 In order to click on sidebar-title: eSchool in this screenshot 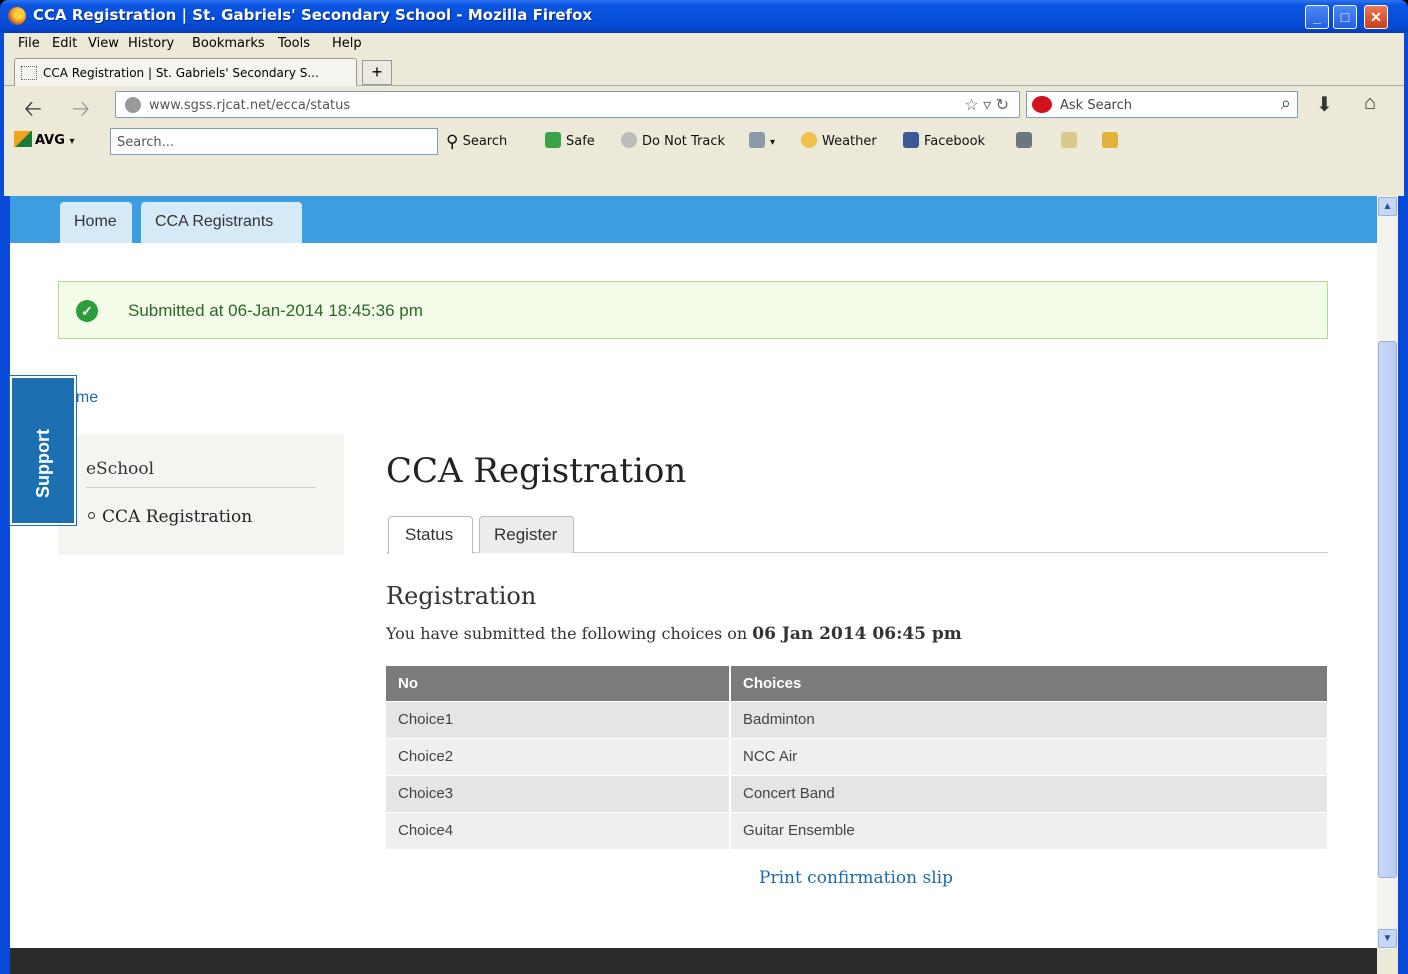, I will do `click(120, 469)`.